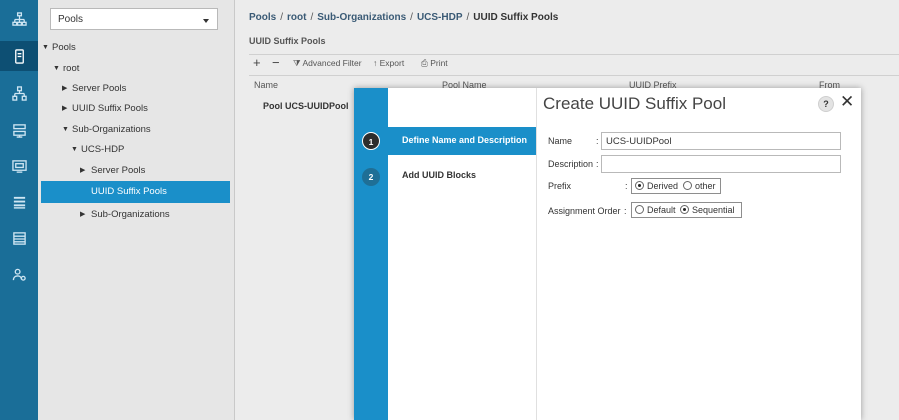 The height and width of the screenshot is (420, 899). I want to click on section-title: UUID Suffix Pools, so click(287, 41).